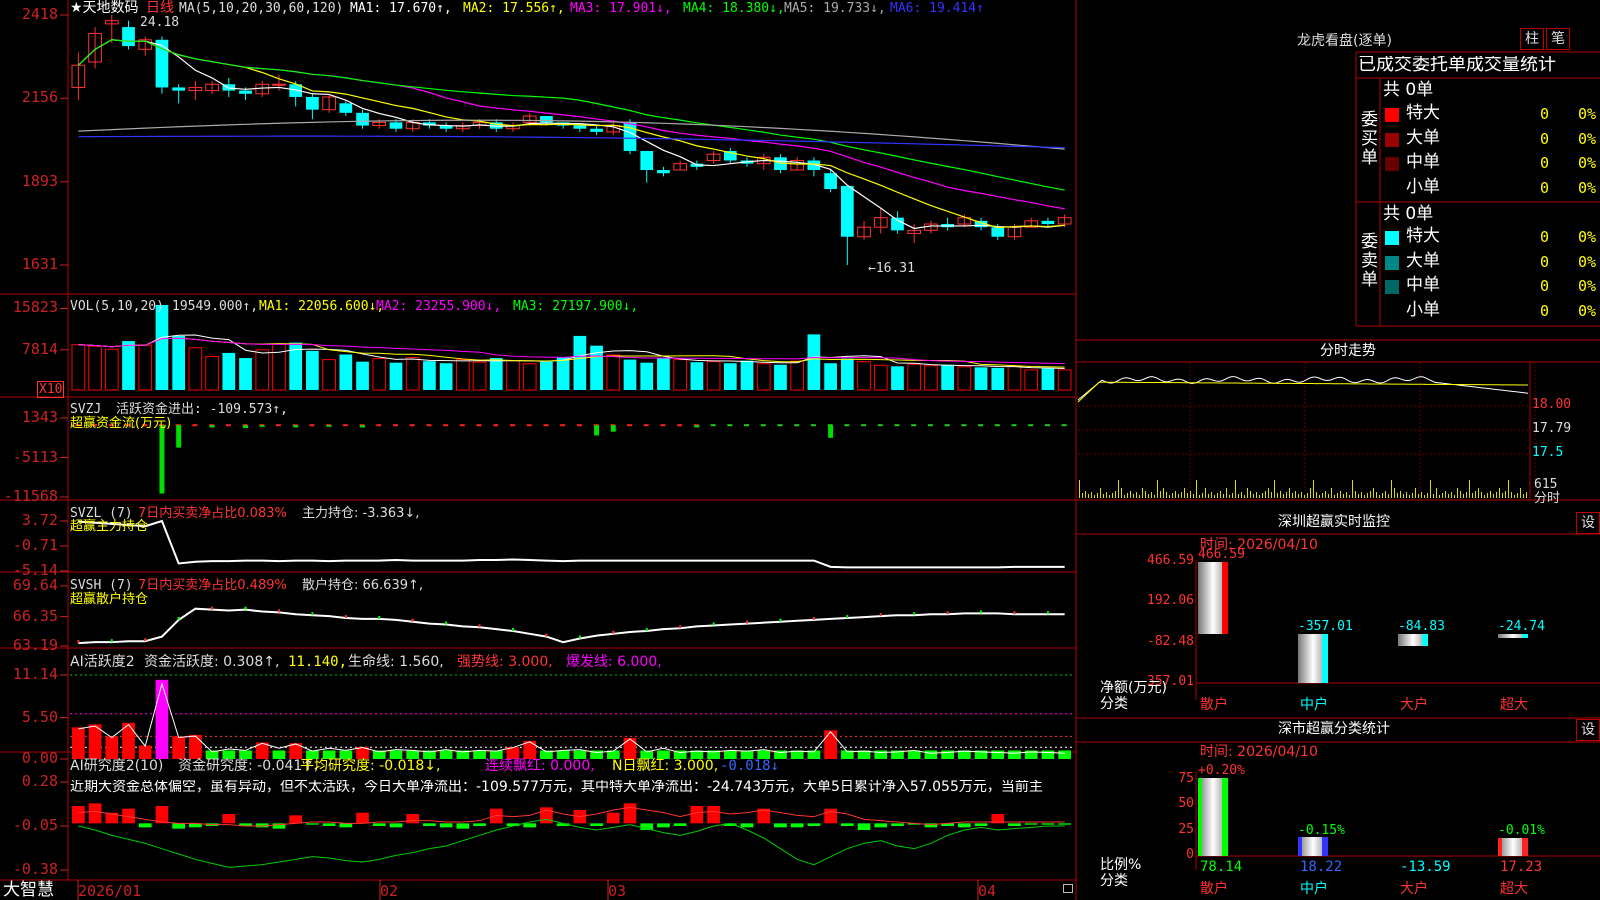 This screenshot has width=1600, height=900. Describe the element at coordinates (109, 526) in the screenshot. I see `svzl-subtitle: 超赢主力持仓` at that location.